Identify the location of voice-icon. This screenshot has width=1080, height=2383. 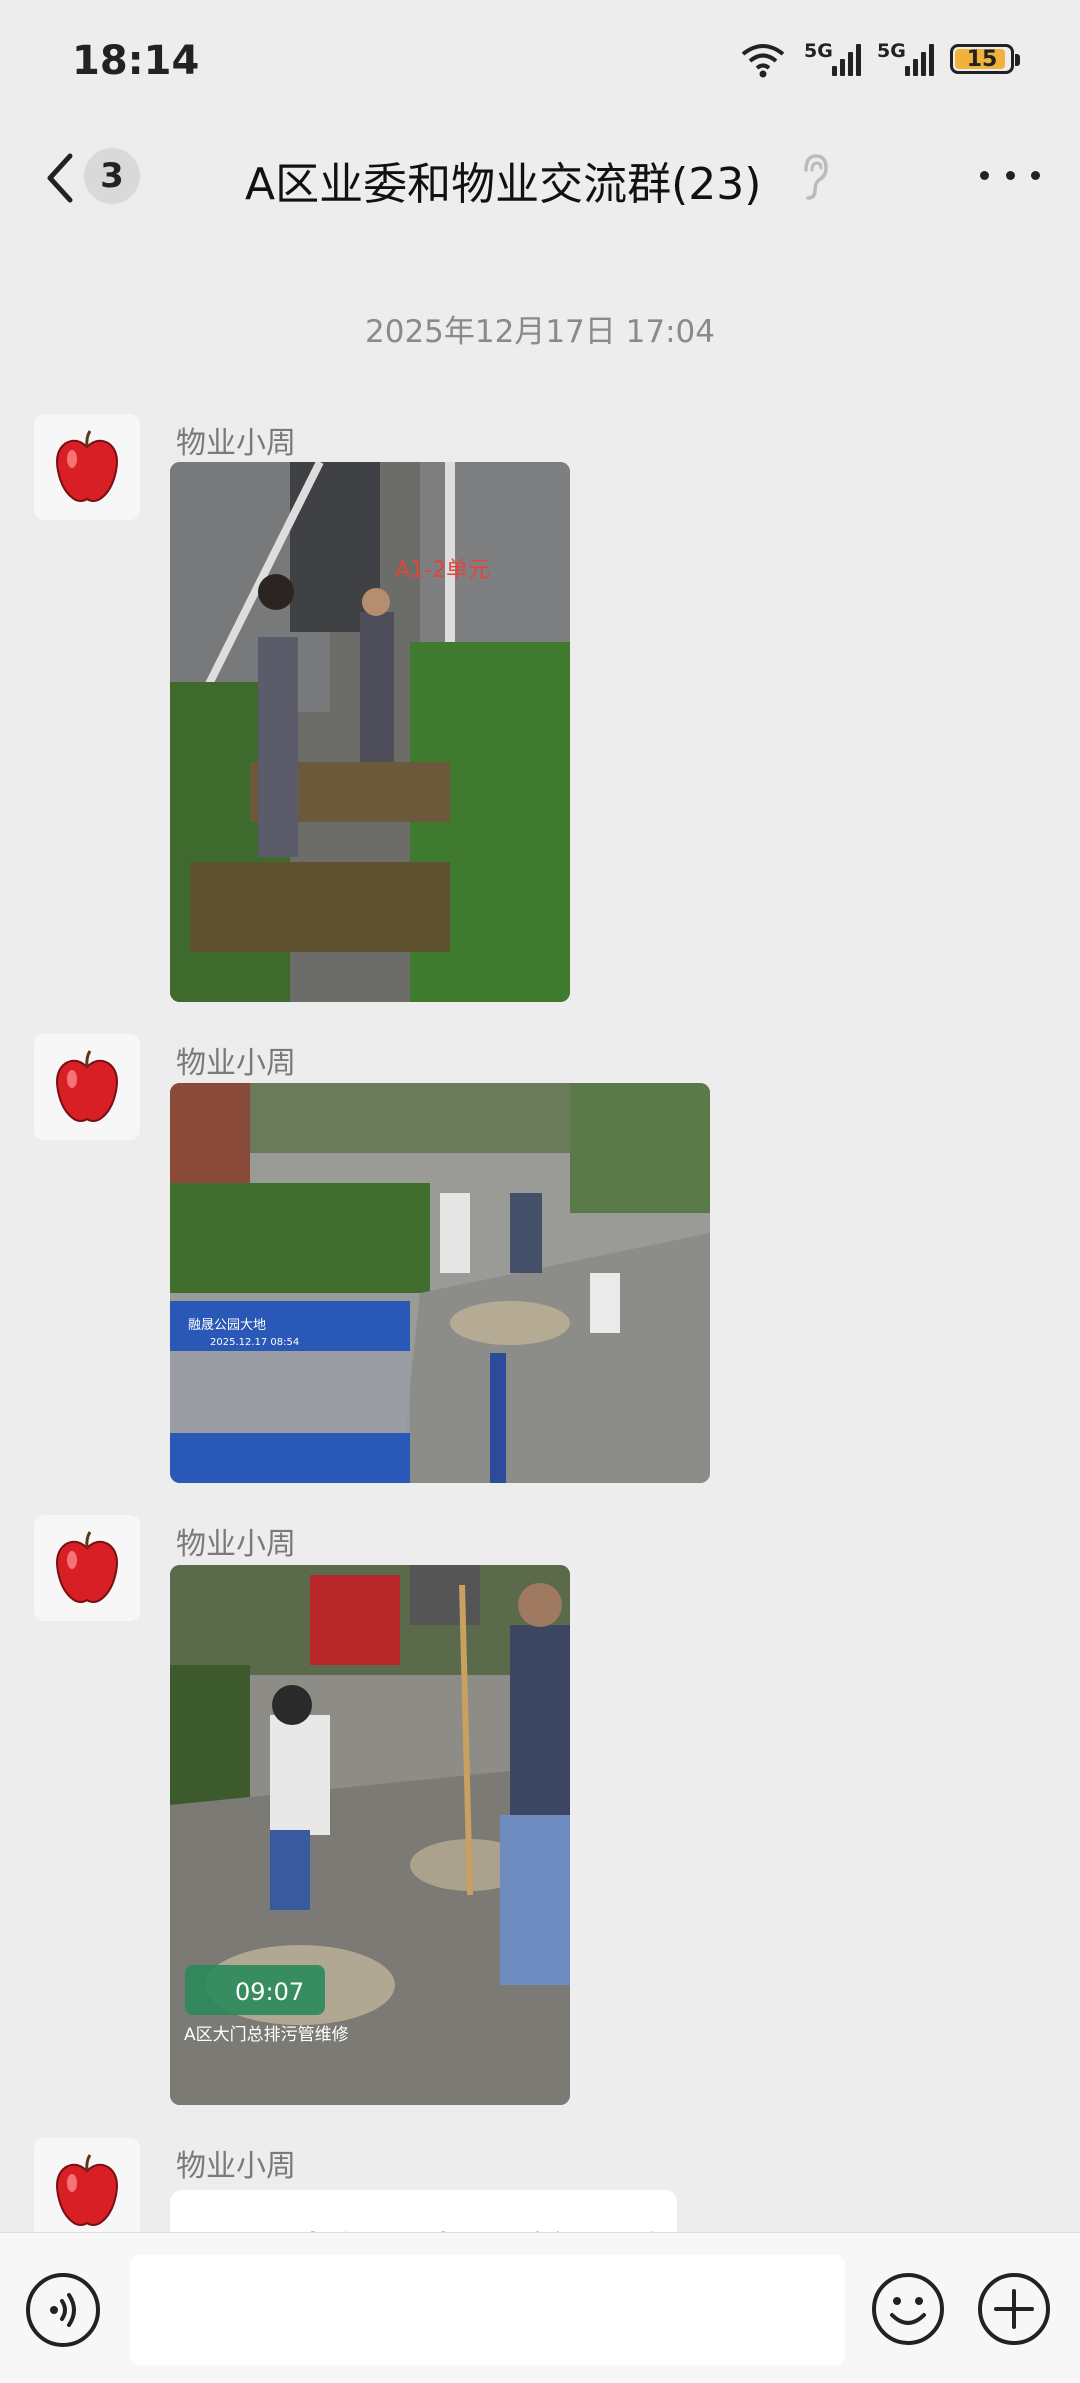
(63, 2310).